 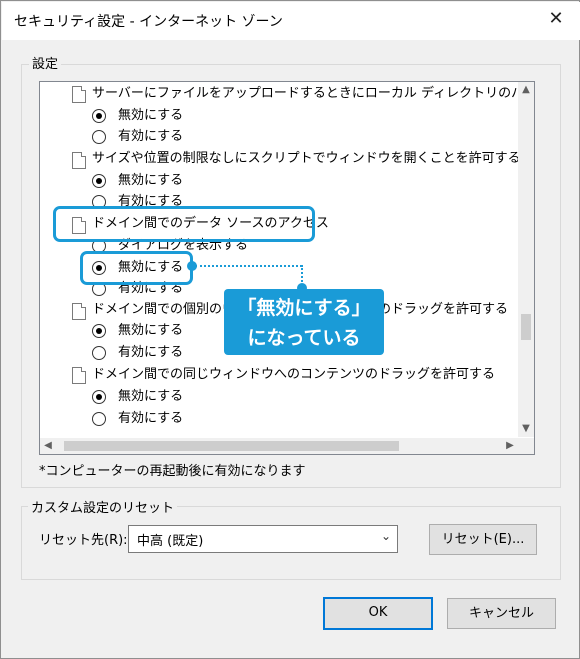 What do you see at coordinates (148, 22) in the screenshot?
I see `window-title: セキュリティ設定 - インターネット ゾーン` at bounding box center [148, 22].